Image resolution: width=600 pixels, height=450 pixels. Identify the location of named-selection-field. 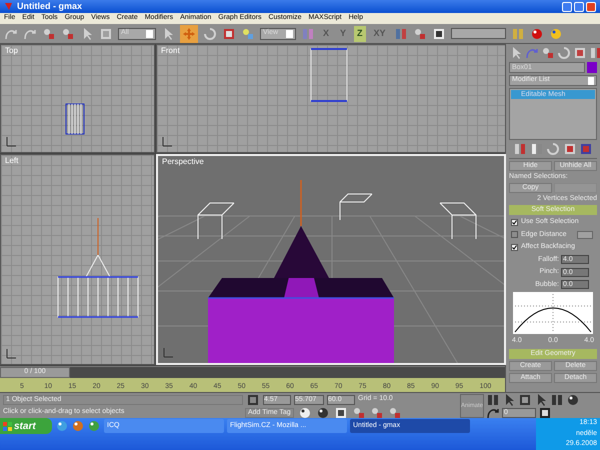
(478, 33).